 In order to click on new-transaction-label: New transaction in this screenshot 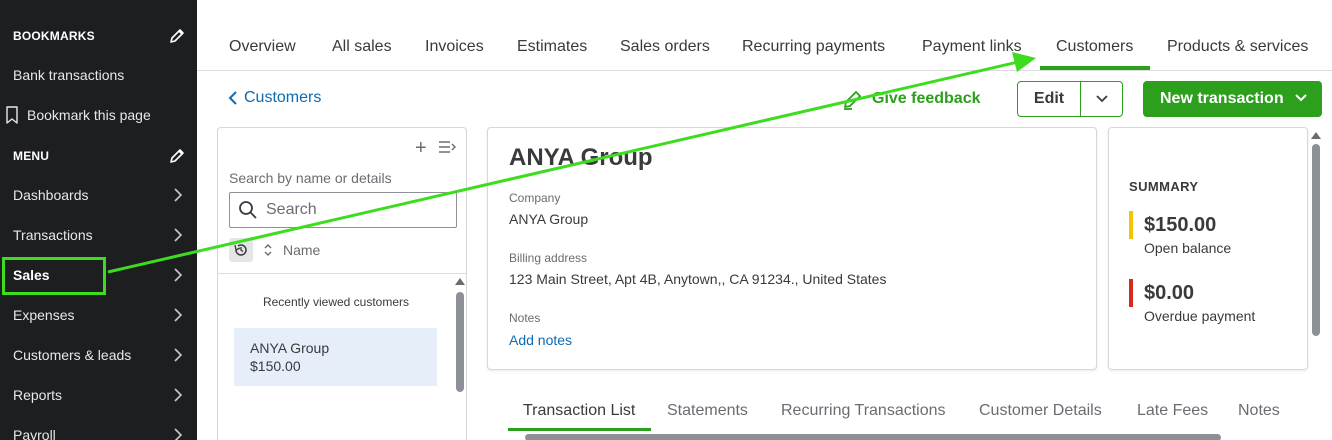, I will do `click(1222, 98)`.